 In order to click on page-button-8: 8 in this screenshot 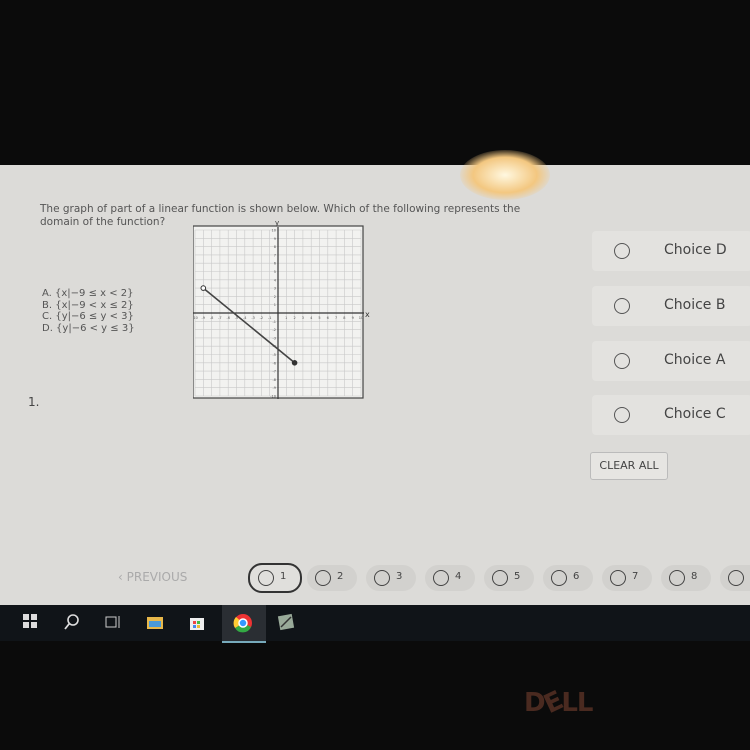, I will do `click(686, 578)`.